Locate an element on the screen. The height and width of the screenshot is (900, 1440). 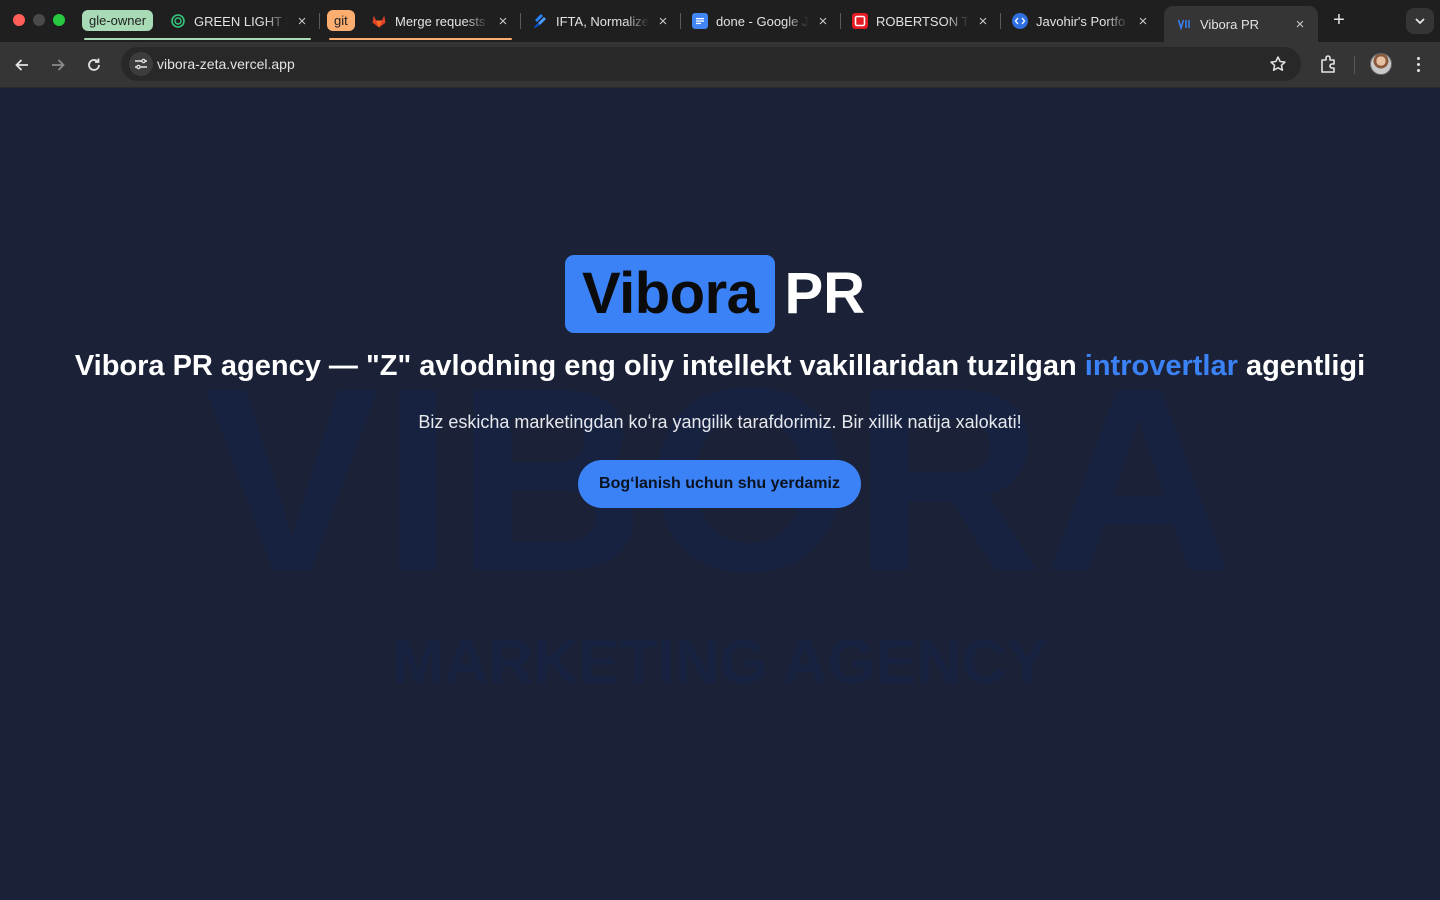
extensions-button is located at coordinates (1329, 64).